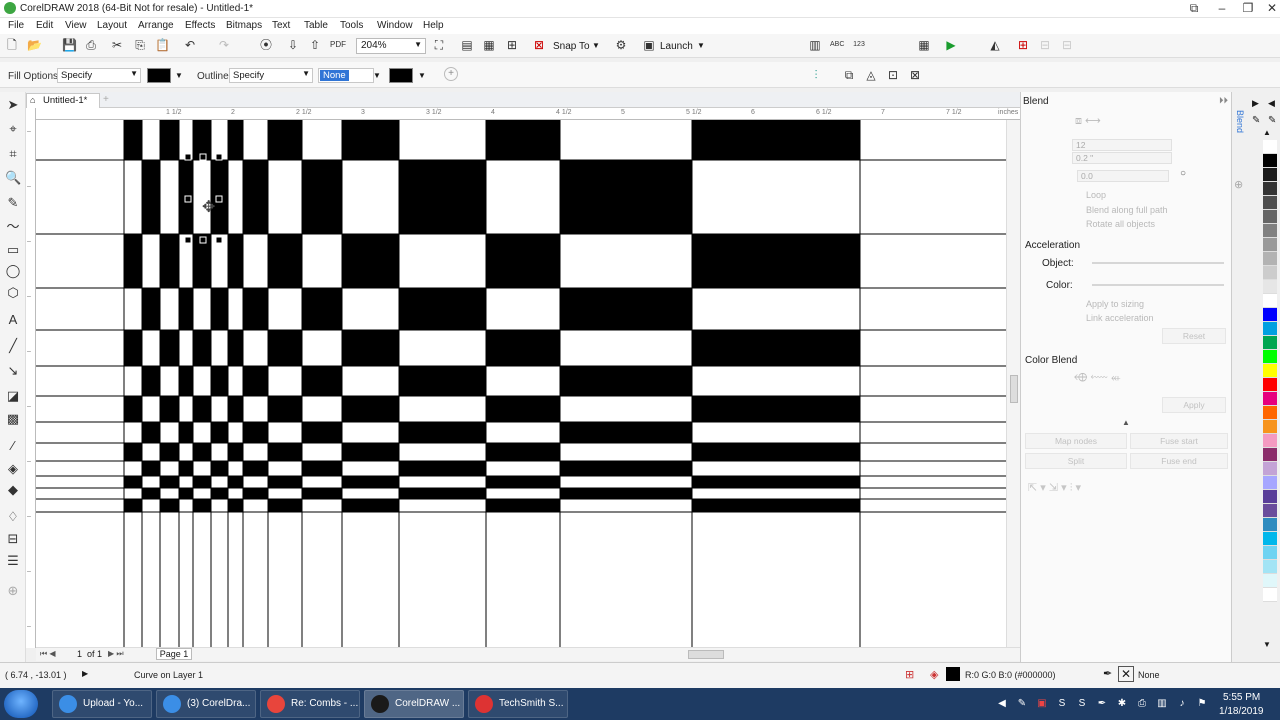 Image resolution: width=1280 pixels, height=720 pixels. What do you see at coordinates (1102, 704) in the screenshot?
I see `tray-coreldraw-icon: ✒` at bounding box center [1102, 704].